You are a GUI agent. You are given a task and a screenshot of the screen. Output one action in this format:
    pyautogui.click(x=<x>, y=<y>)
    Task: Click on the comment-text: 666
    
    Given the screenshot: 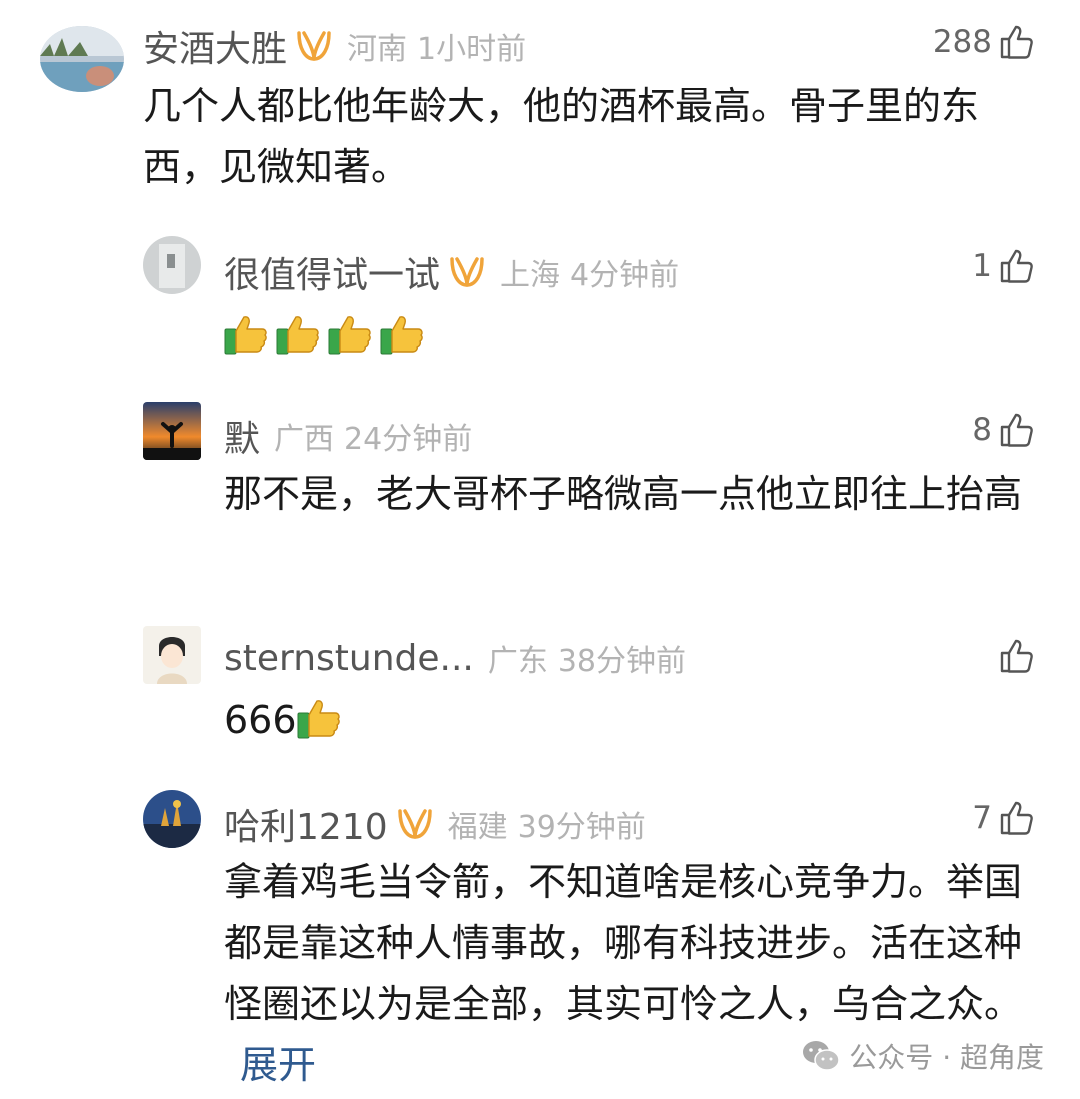 What is the action you would take?
    pyautogui.click(x=260, y=720)
    